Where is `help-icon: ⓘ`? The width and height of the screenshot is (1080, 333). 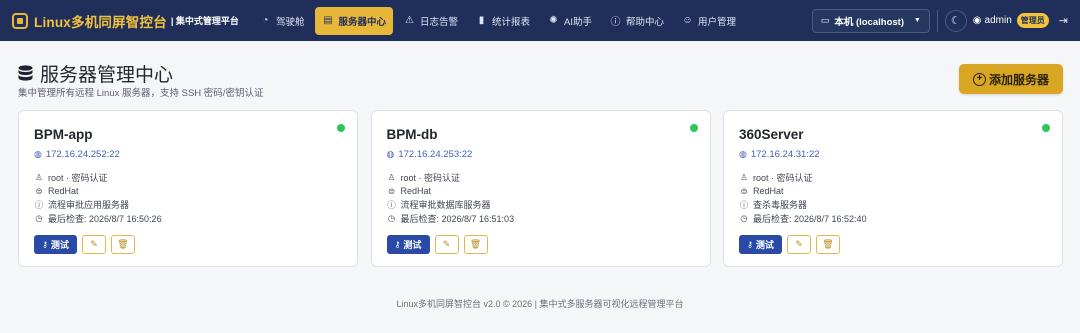 help-icon: ⓘ is located at coordinates (615, 22).